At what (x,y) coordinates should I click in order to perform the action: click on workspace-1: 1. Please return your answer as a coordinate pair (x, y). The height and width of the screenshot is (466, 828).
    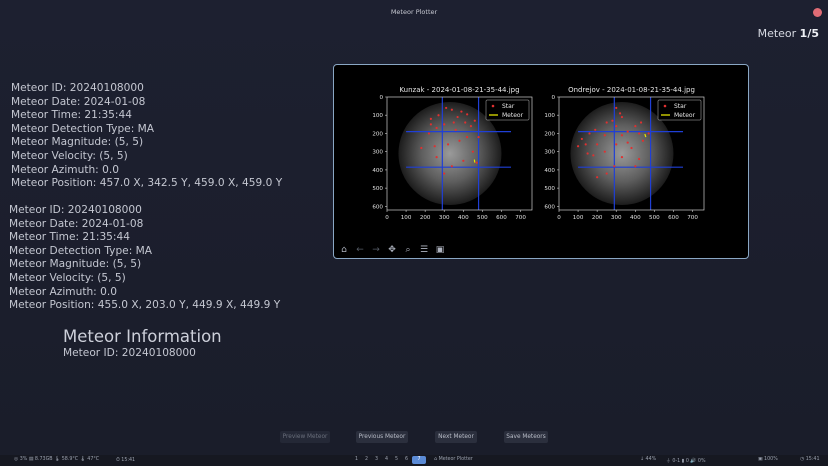
    Looking at the image, I should click on (356, 460).